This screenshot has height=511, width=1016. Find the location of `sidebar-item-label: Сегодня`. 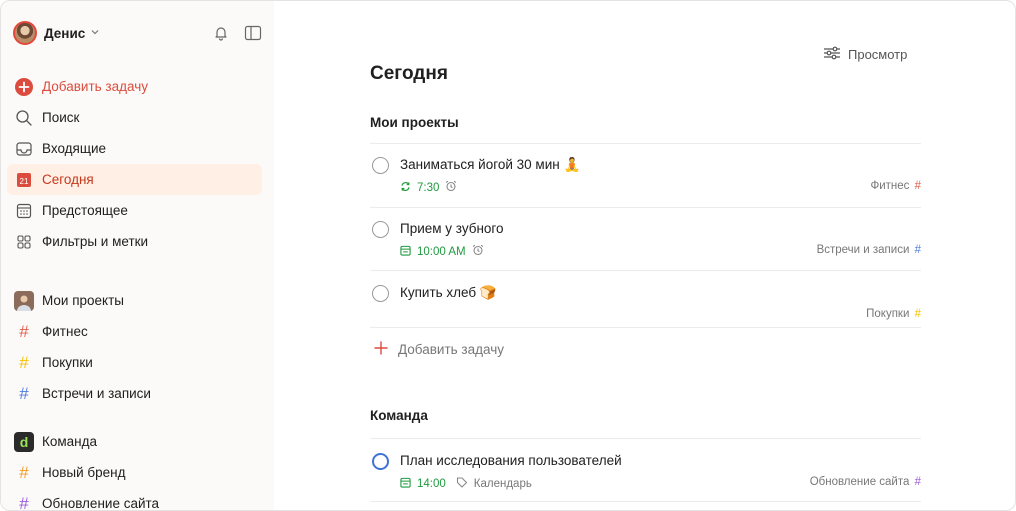

sidebar-item-label: Сегодня is located at coordinates (68, 179).